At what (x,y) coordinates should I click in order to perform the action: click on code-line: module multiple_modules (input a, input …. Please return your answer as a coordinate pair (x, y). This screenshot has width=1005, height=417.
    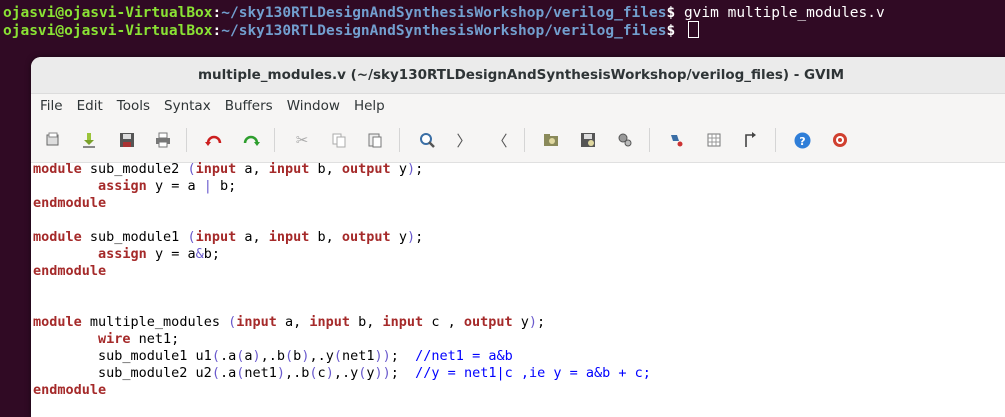
    Looking at the image, I should click on (342, 322).